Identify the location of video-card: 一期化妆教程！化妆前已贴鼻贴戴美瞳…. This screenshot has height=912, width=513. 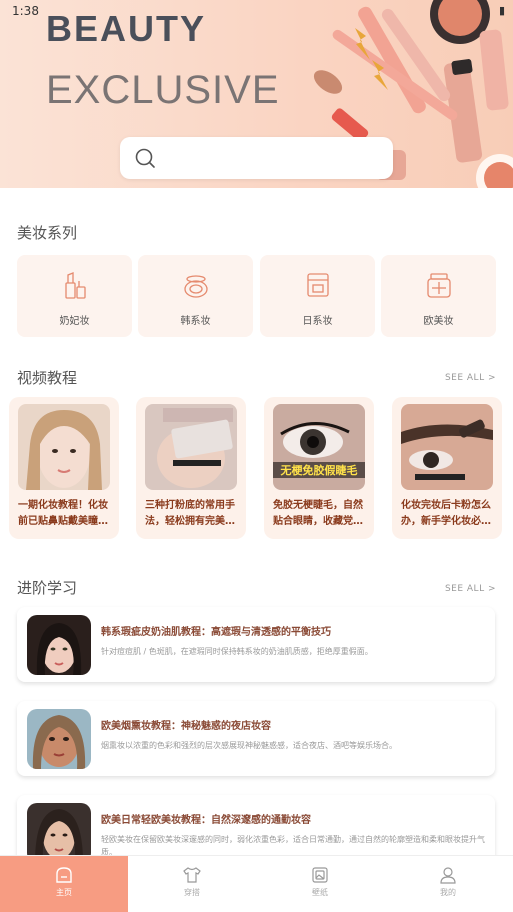
(64, 468).